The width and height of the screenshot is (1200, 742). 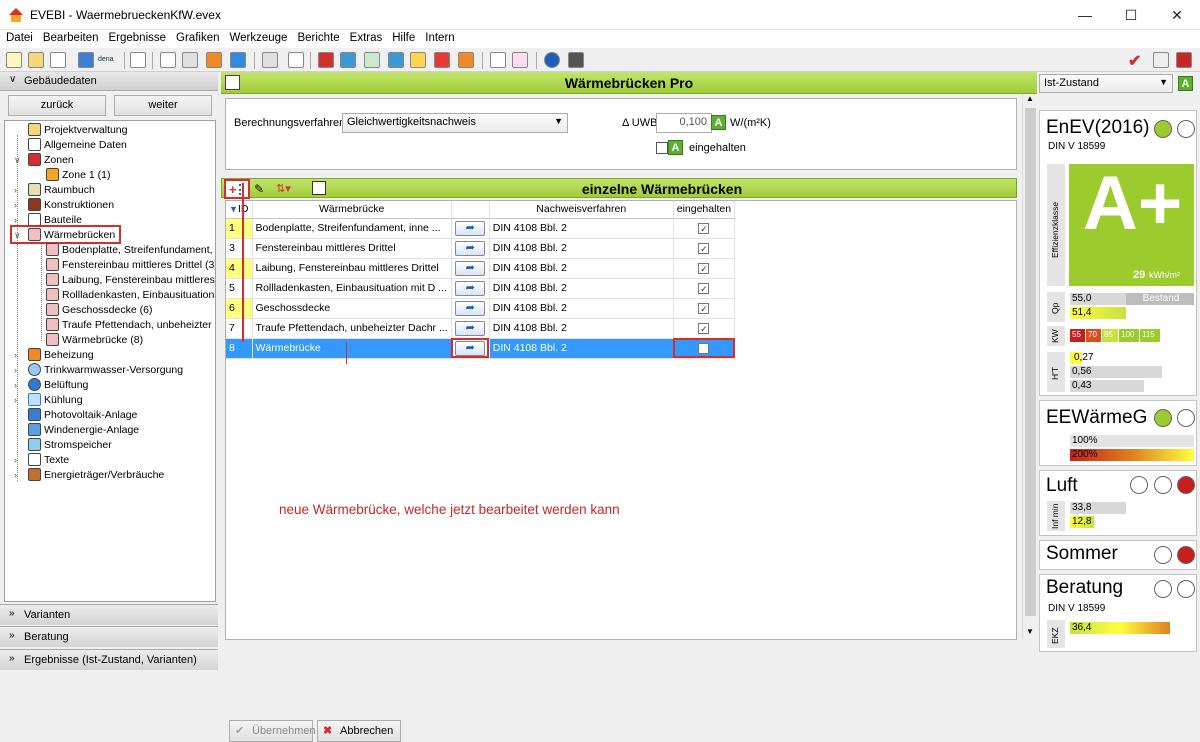 What do you see at coordinates (86, 60) in the screenshot?
I see `export-icon` at bounding box center [86, 60].